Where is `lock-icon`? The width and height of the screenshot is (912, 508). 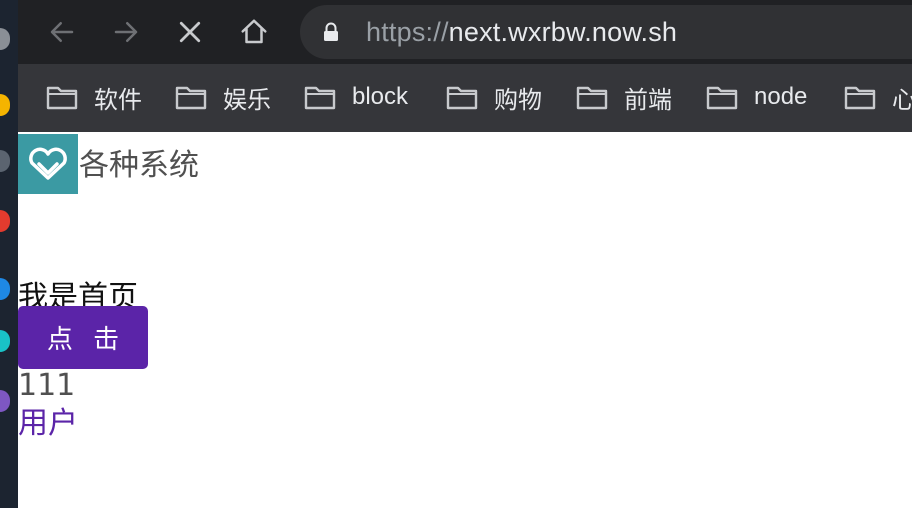 lock-icon is located at coordinates (331, 31).